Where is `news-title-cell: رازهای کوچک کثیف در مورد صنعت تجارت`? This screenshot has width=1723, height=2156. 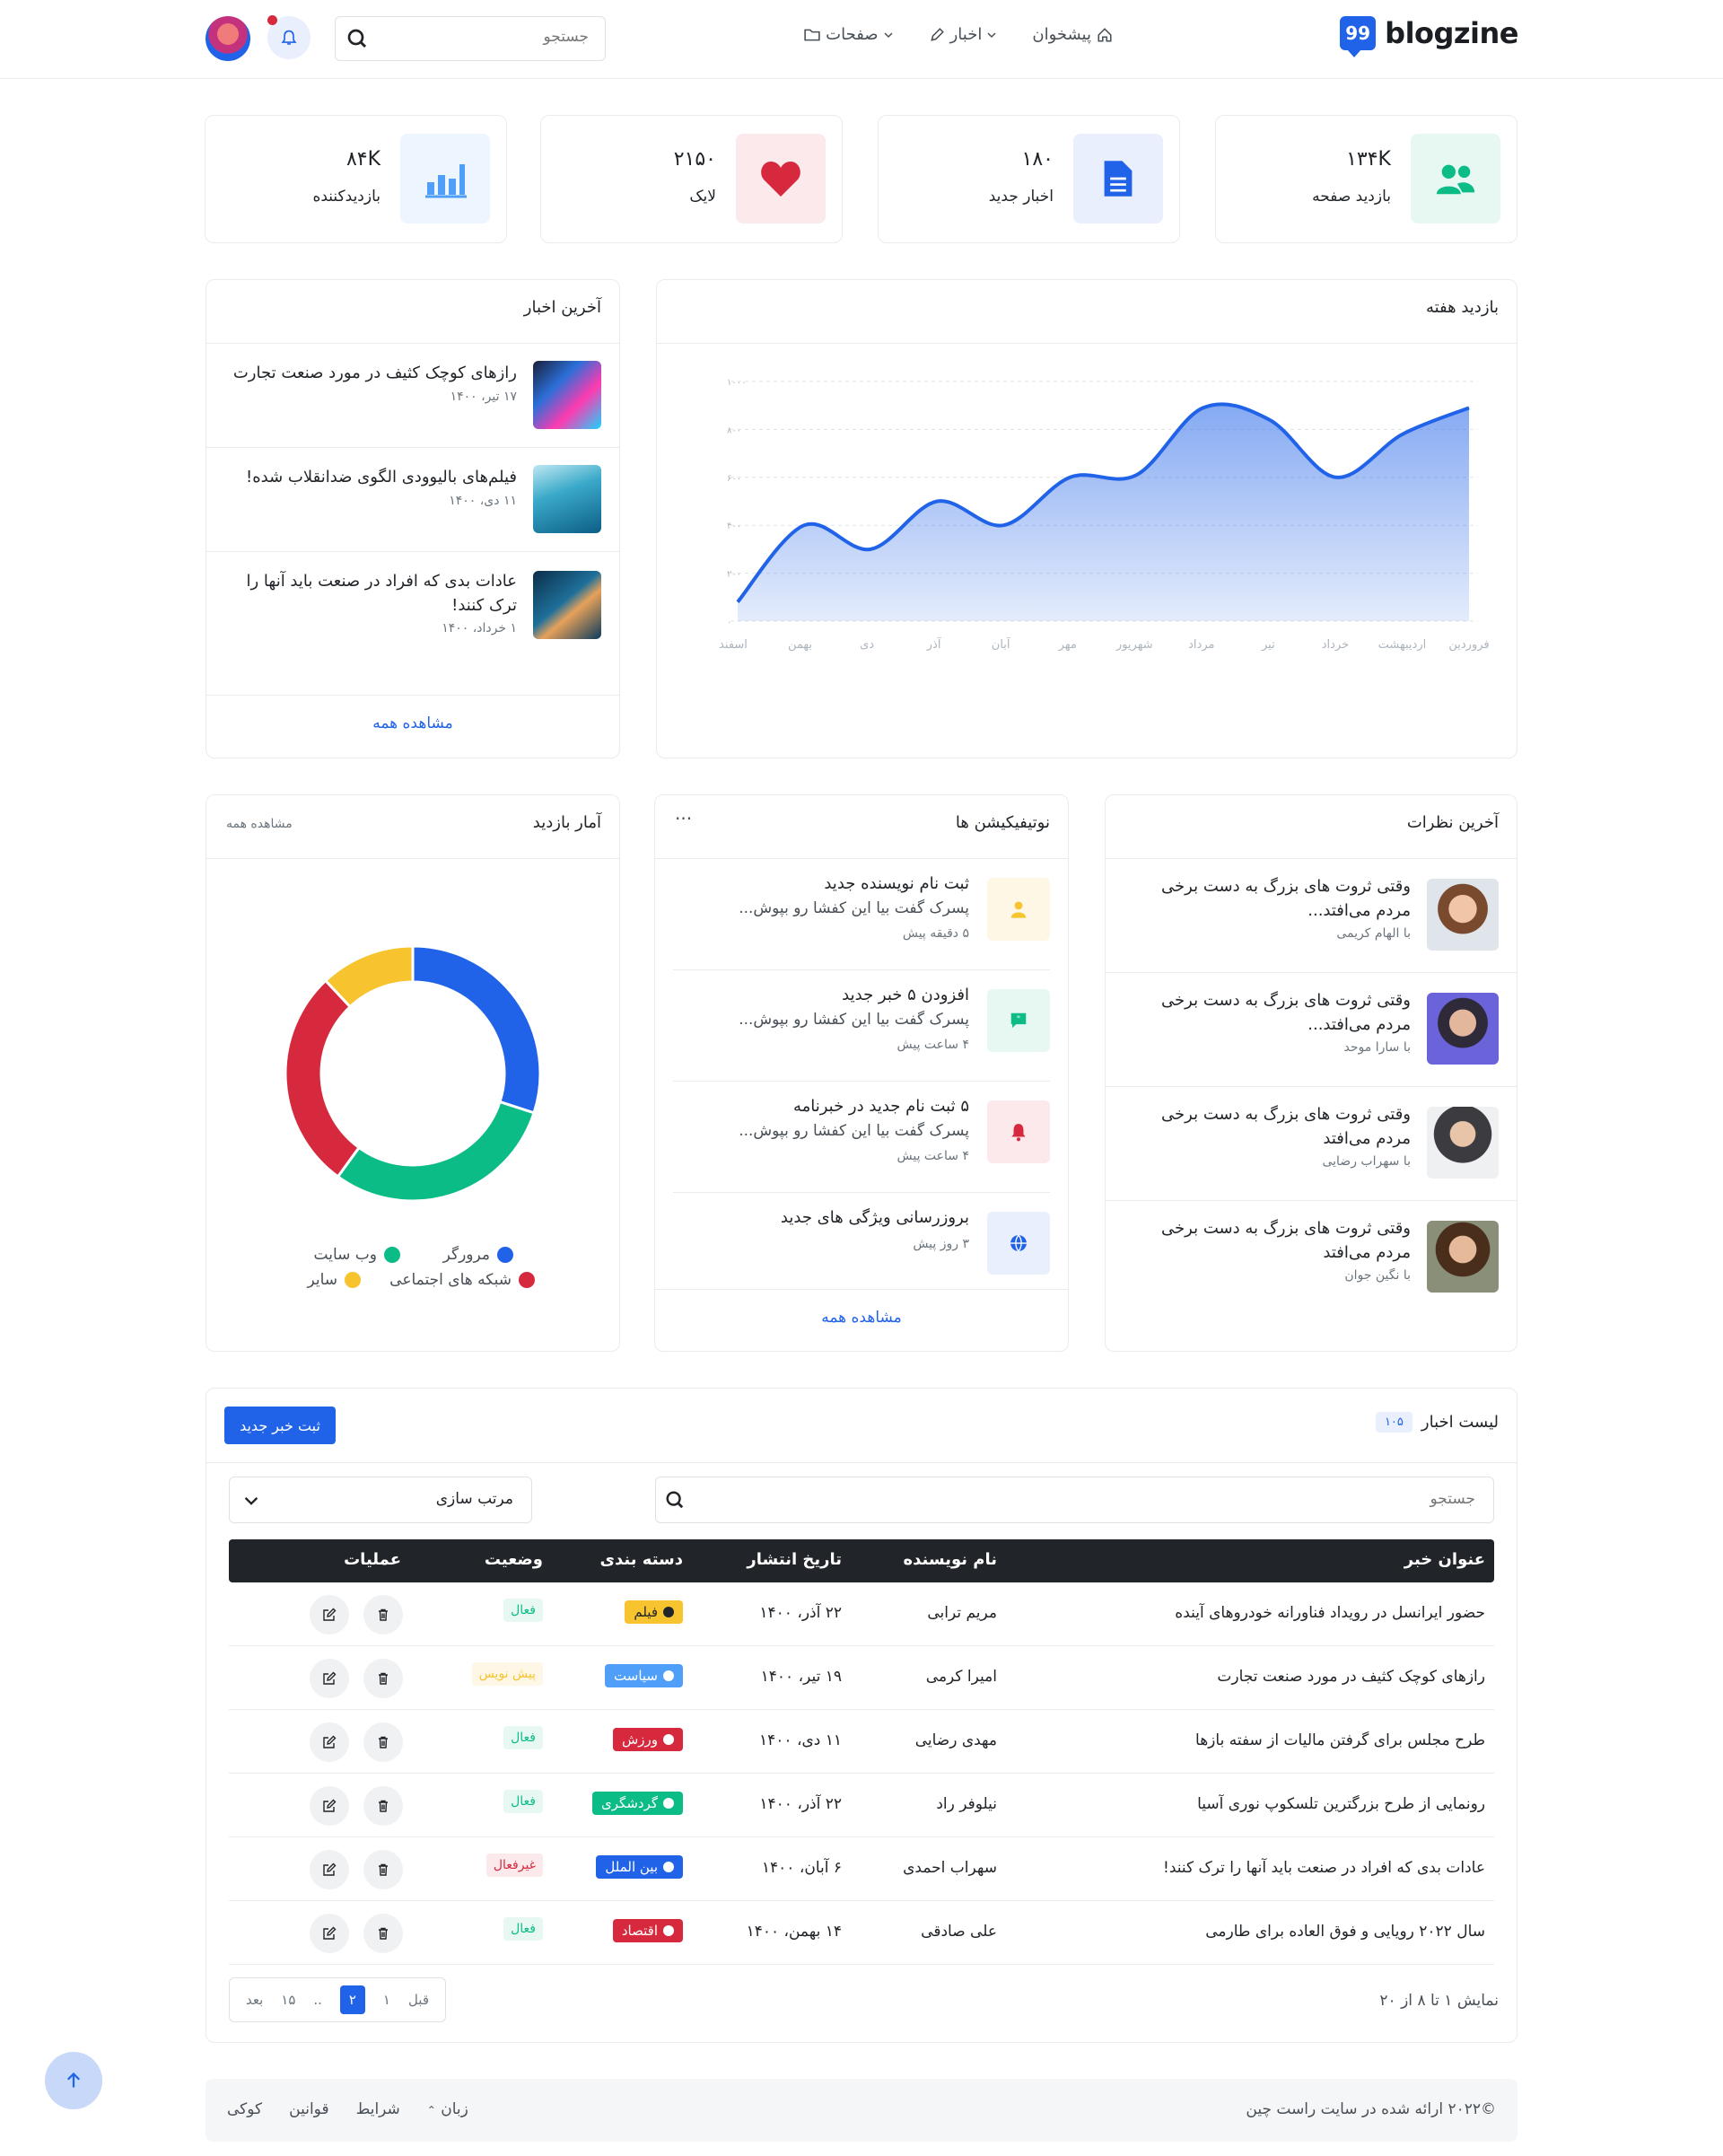 news-title-cell: رازهای کوچک کثیف در مورد صنعت تجارت is located at coordinates (1351, 1677).